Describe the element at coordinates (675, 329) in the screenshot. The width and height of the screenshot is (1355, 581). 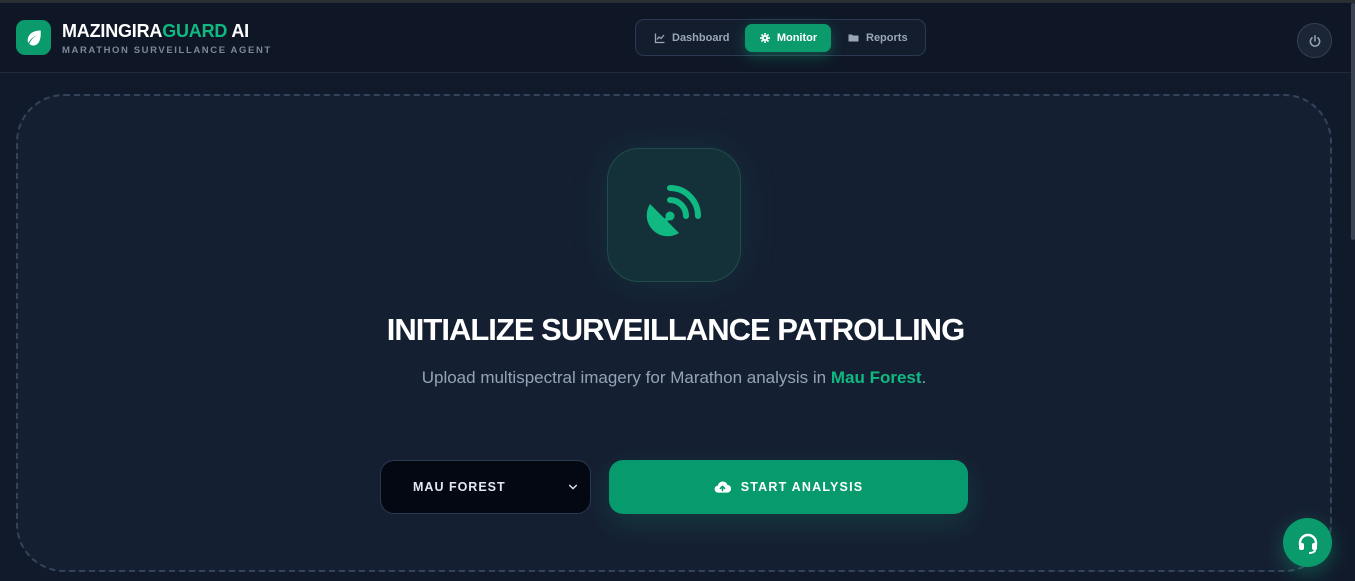
I see `page-title: INITIALIZE SURVEILLANCE PATROLLING` at that location.